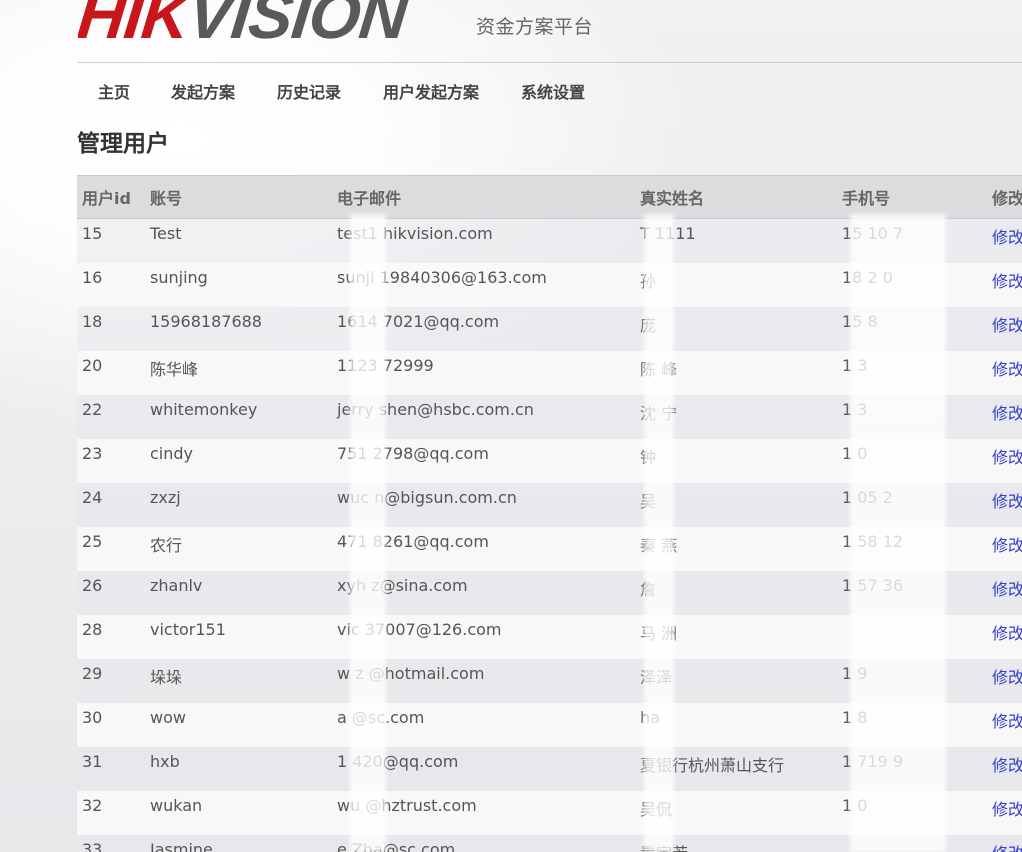 The height and width of the screenshot is (852, 1022). I want to click on hikvision-logo: HIKVISION, so click(268, 21).